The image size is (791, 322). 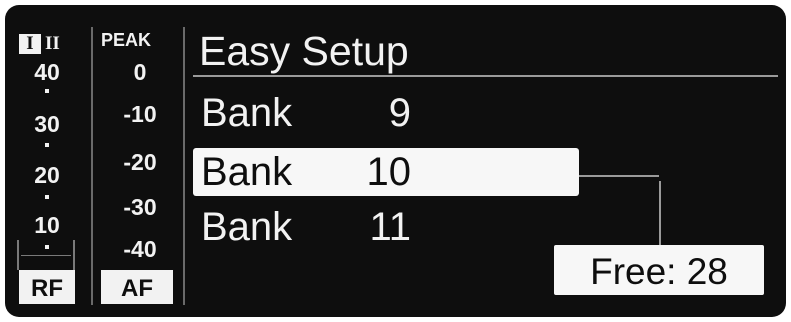 I want to click on channel-1-indicator: I, so click(x=30, y=44).